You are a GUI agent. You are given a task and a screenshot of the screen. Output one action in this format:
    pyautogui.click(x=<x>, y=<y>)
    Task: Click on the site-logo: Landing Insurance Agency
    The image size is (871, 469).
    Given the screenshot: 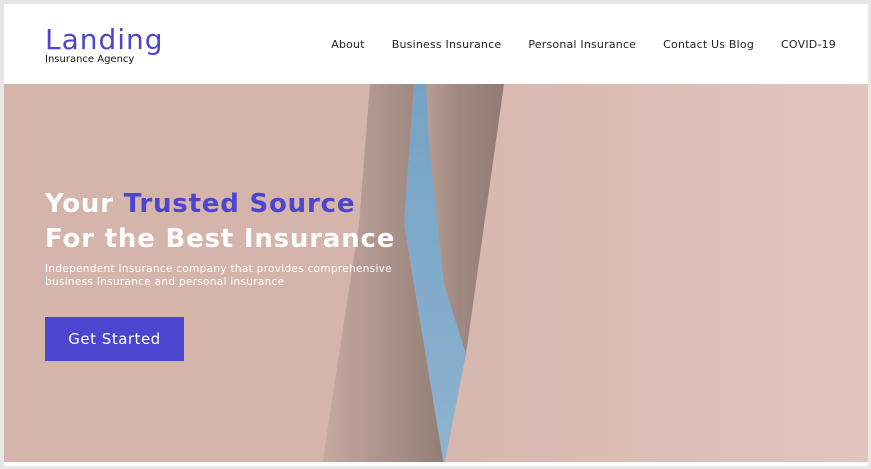 What is the action you would take?
    pyautogui.click(x=104, y=45)
    